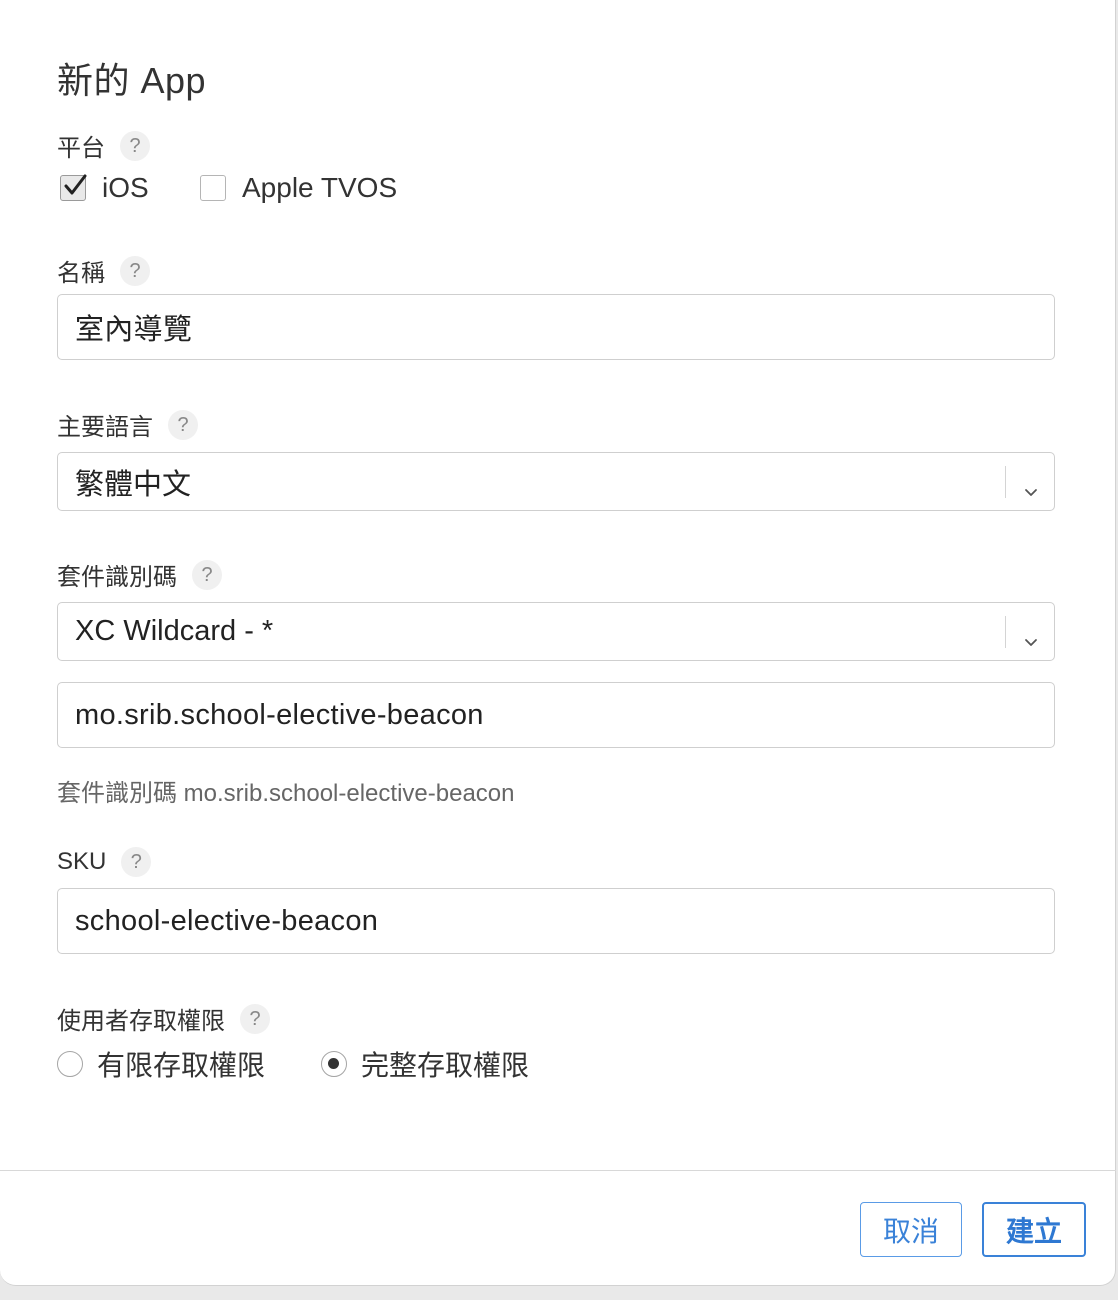 The image size is (1118, 1300). I want to click on access-full-radio: 完整存取權限, so click(425, 1064).